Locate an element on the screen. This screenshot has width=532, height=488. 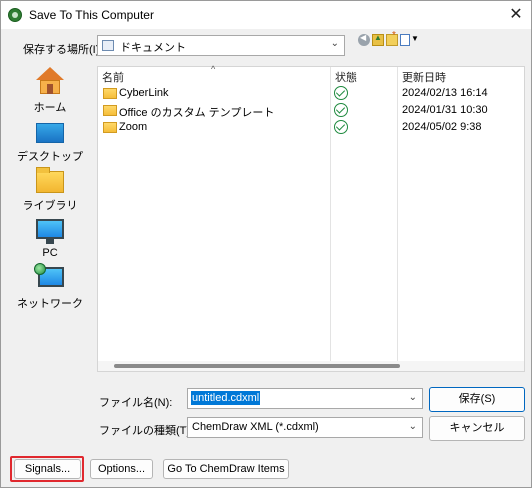
file-date: 2024/02/13 16:14 is located at coordinates (445, 93).